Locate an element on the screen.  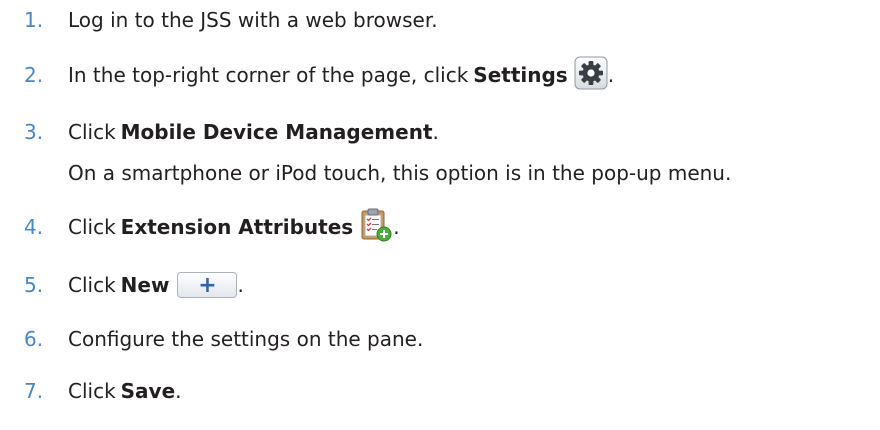
gear-icon is located at coordinates (591, 75).